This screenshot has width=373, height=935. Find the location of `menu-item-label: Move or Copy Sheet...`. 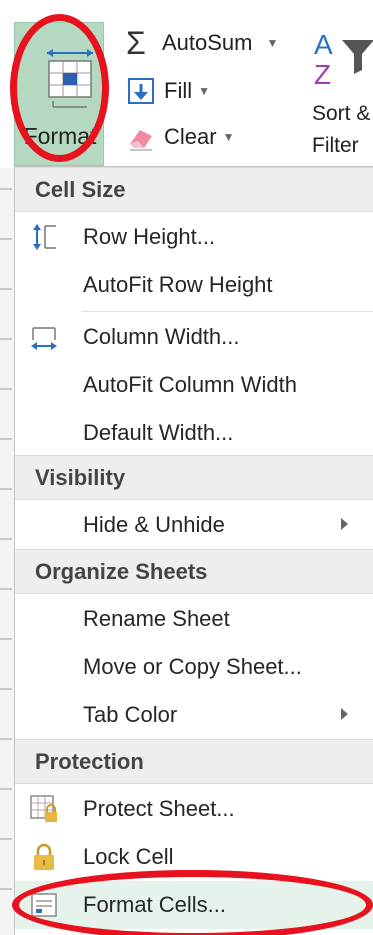

menu-item-label: Move or Copy Sheet... is located at coordinates (192, 666).